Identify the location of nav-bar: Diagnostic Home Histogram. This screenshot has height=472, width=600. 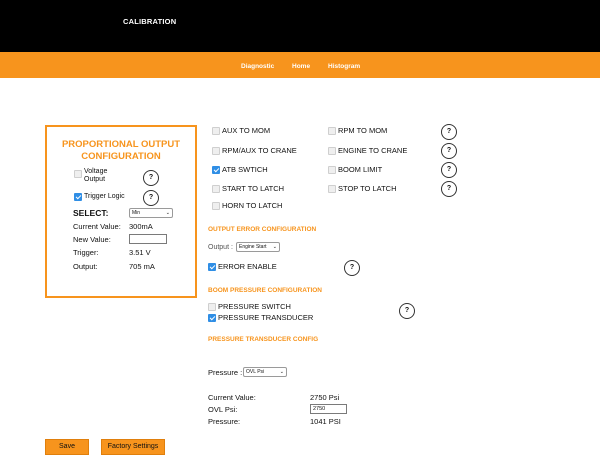
(300, 65).